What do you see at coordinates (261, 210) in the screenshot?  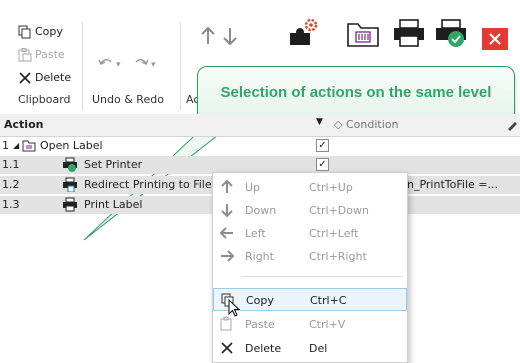 I see `menu-item-label: Down` at bounding box center [261, 210].